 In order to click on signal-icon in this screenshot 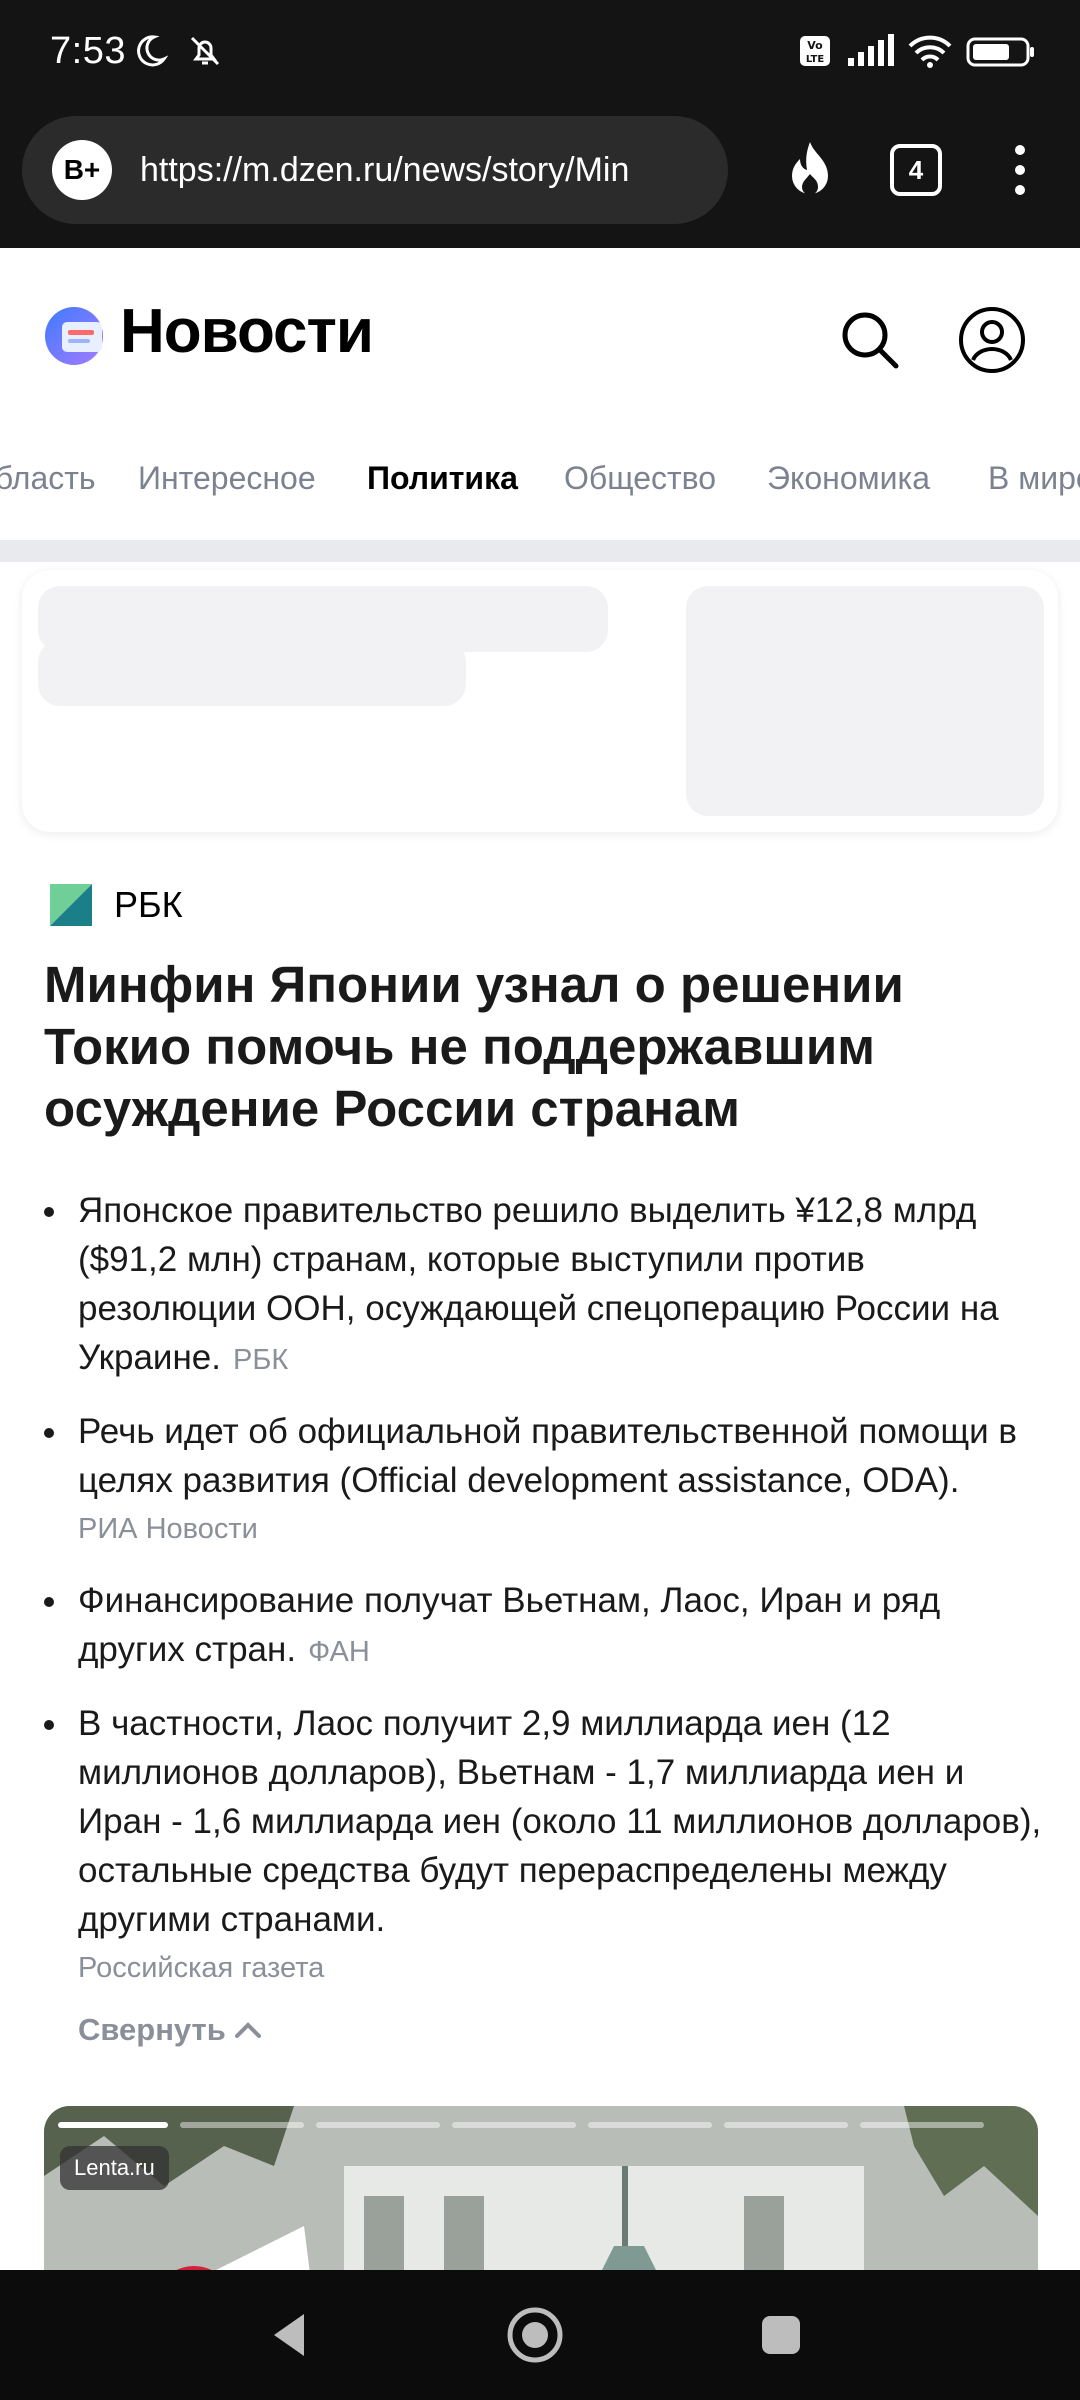, I will do `click(870, 53)`.